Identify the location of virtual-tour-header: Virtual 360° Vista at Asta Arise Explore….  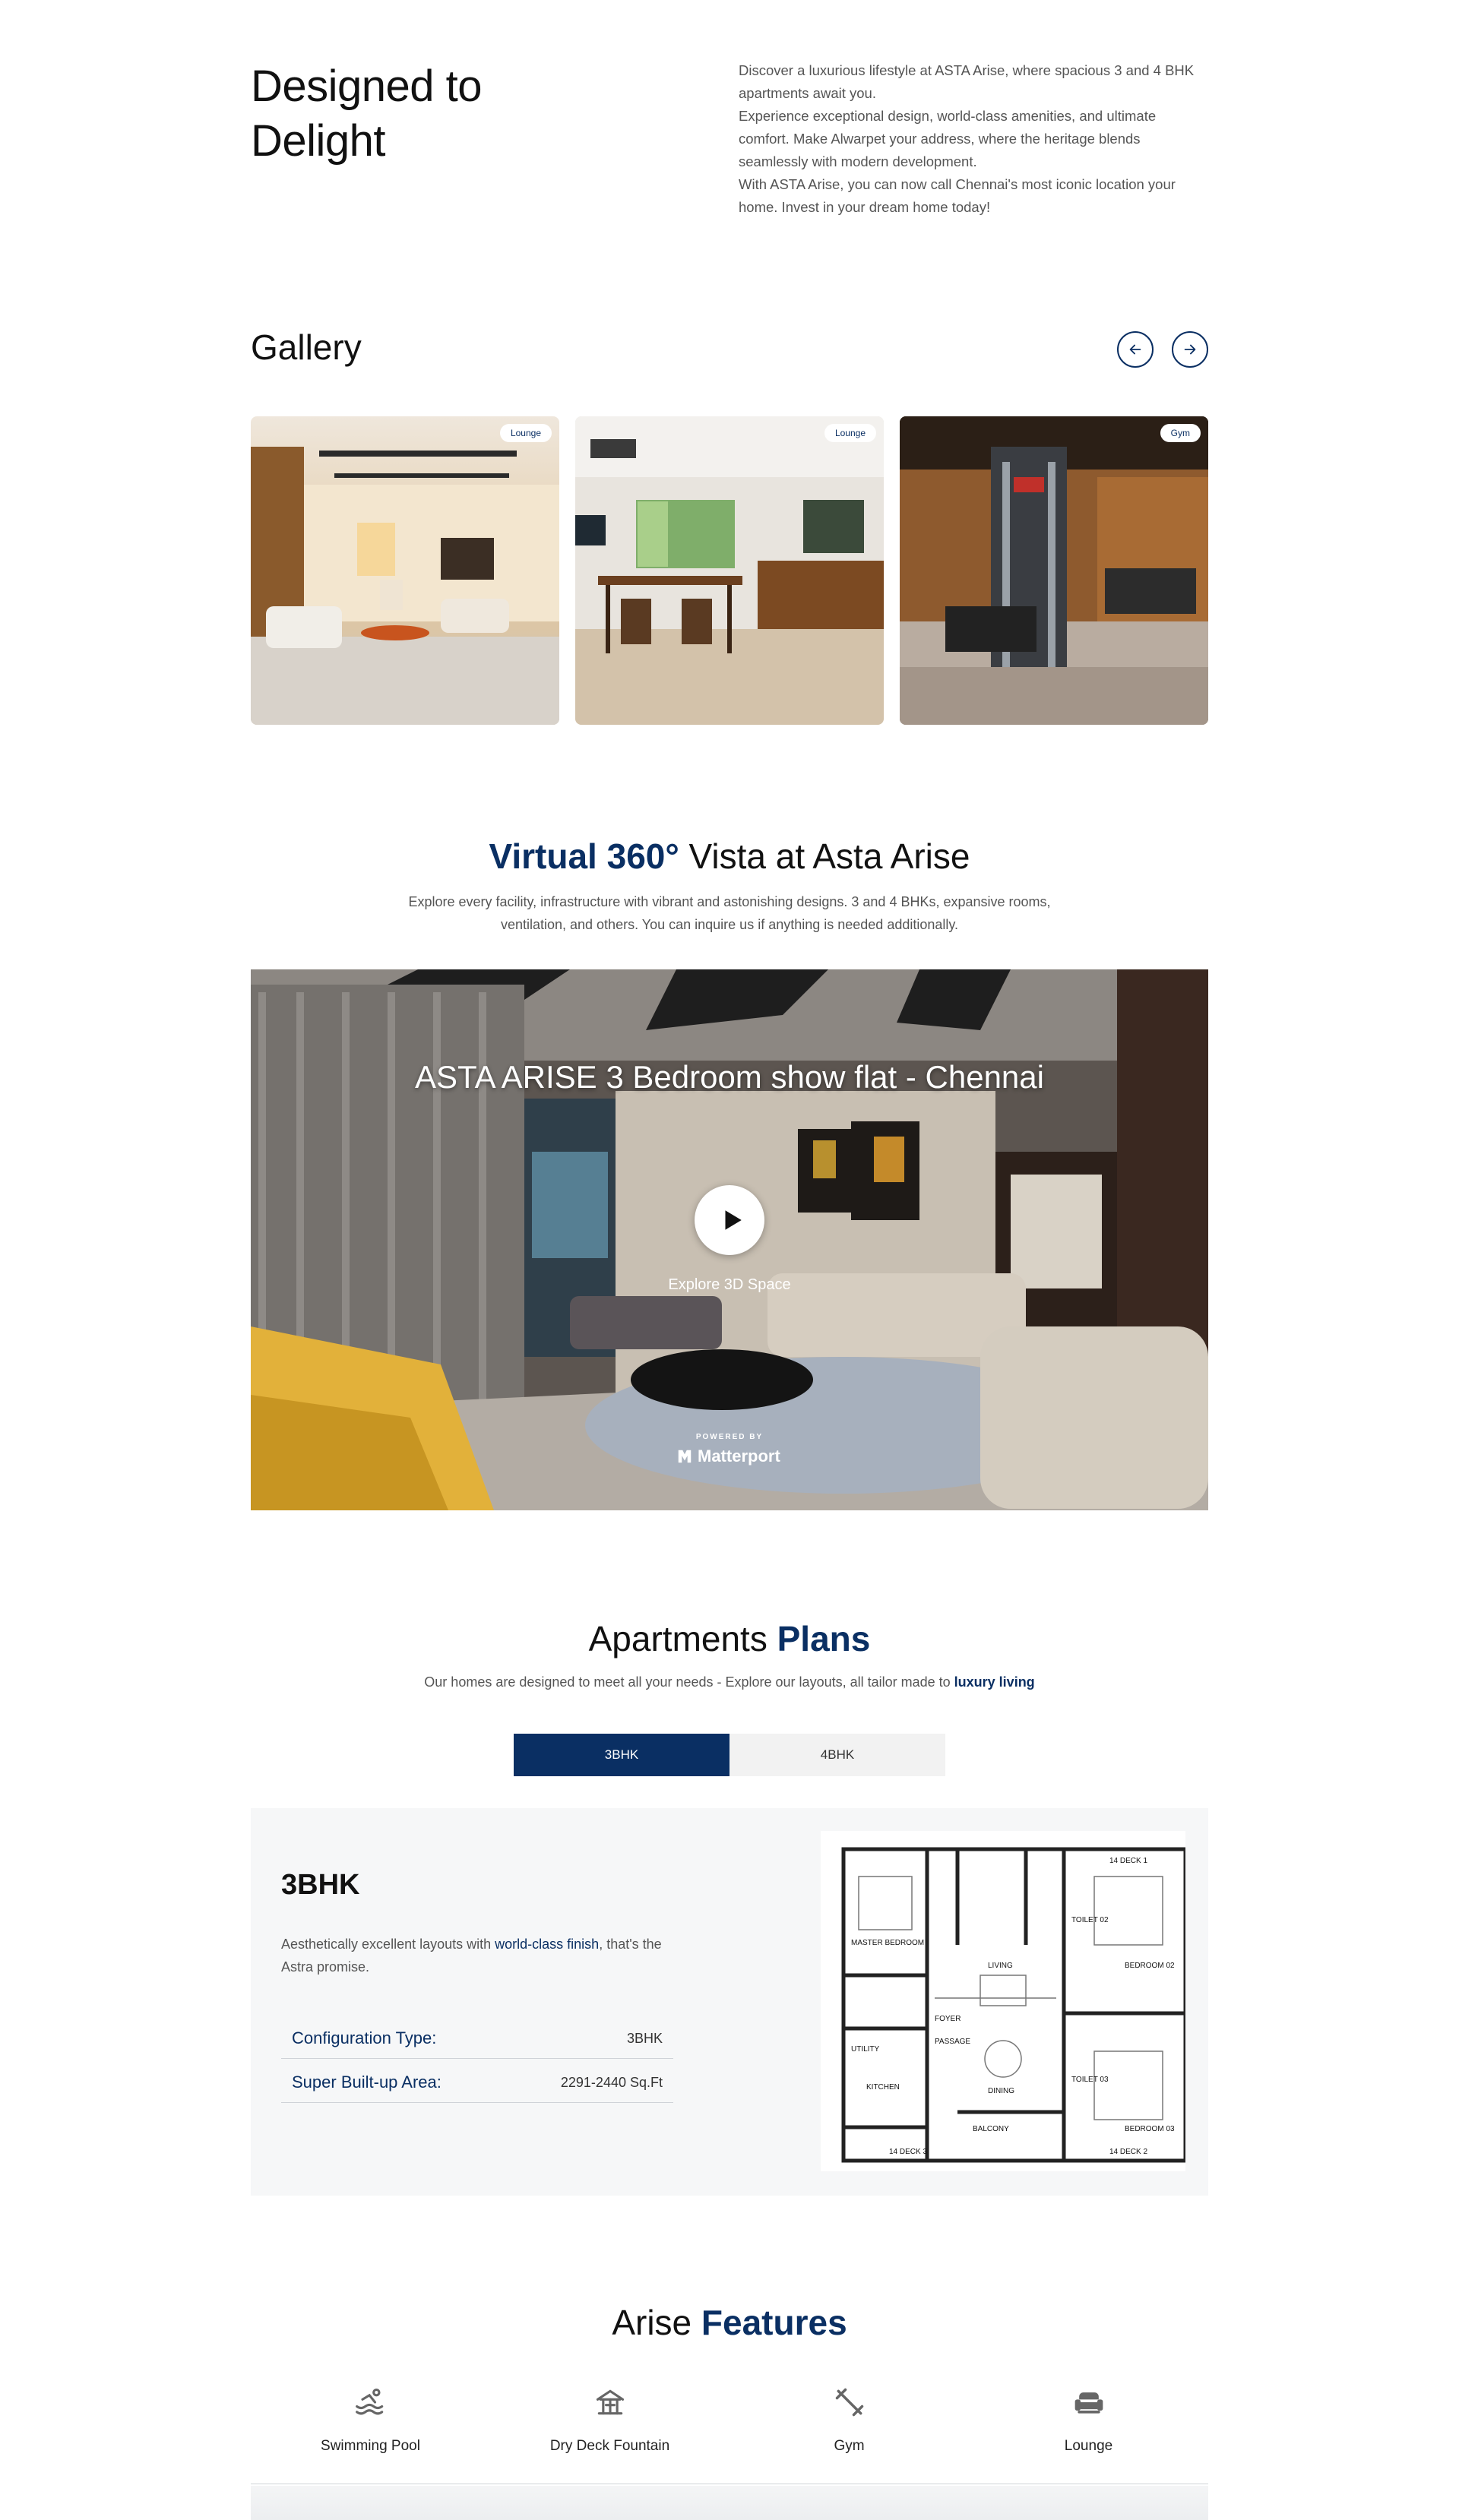
(729, 889).